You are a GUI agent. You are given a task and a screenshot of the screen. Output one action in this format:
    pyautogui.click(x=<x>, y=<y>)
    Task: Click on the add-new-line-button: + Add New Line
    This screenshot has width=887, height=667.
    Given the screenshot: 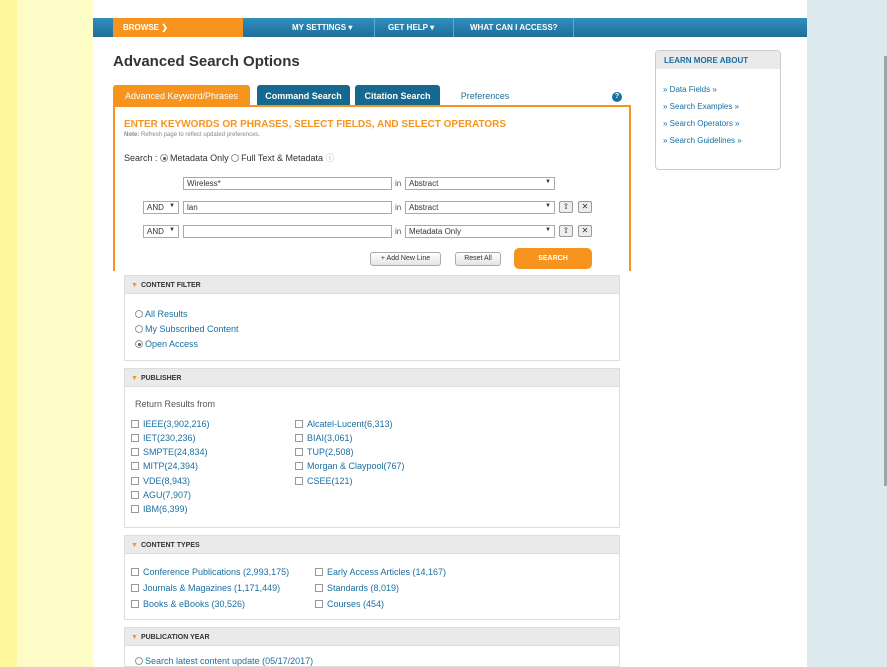 What is the action you would take?
    pyautogui.click(x=405, y=259)
    